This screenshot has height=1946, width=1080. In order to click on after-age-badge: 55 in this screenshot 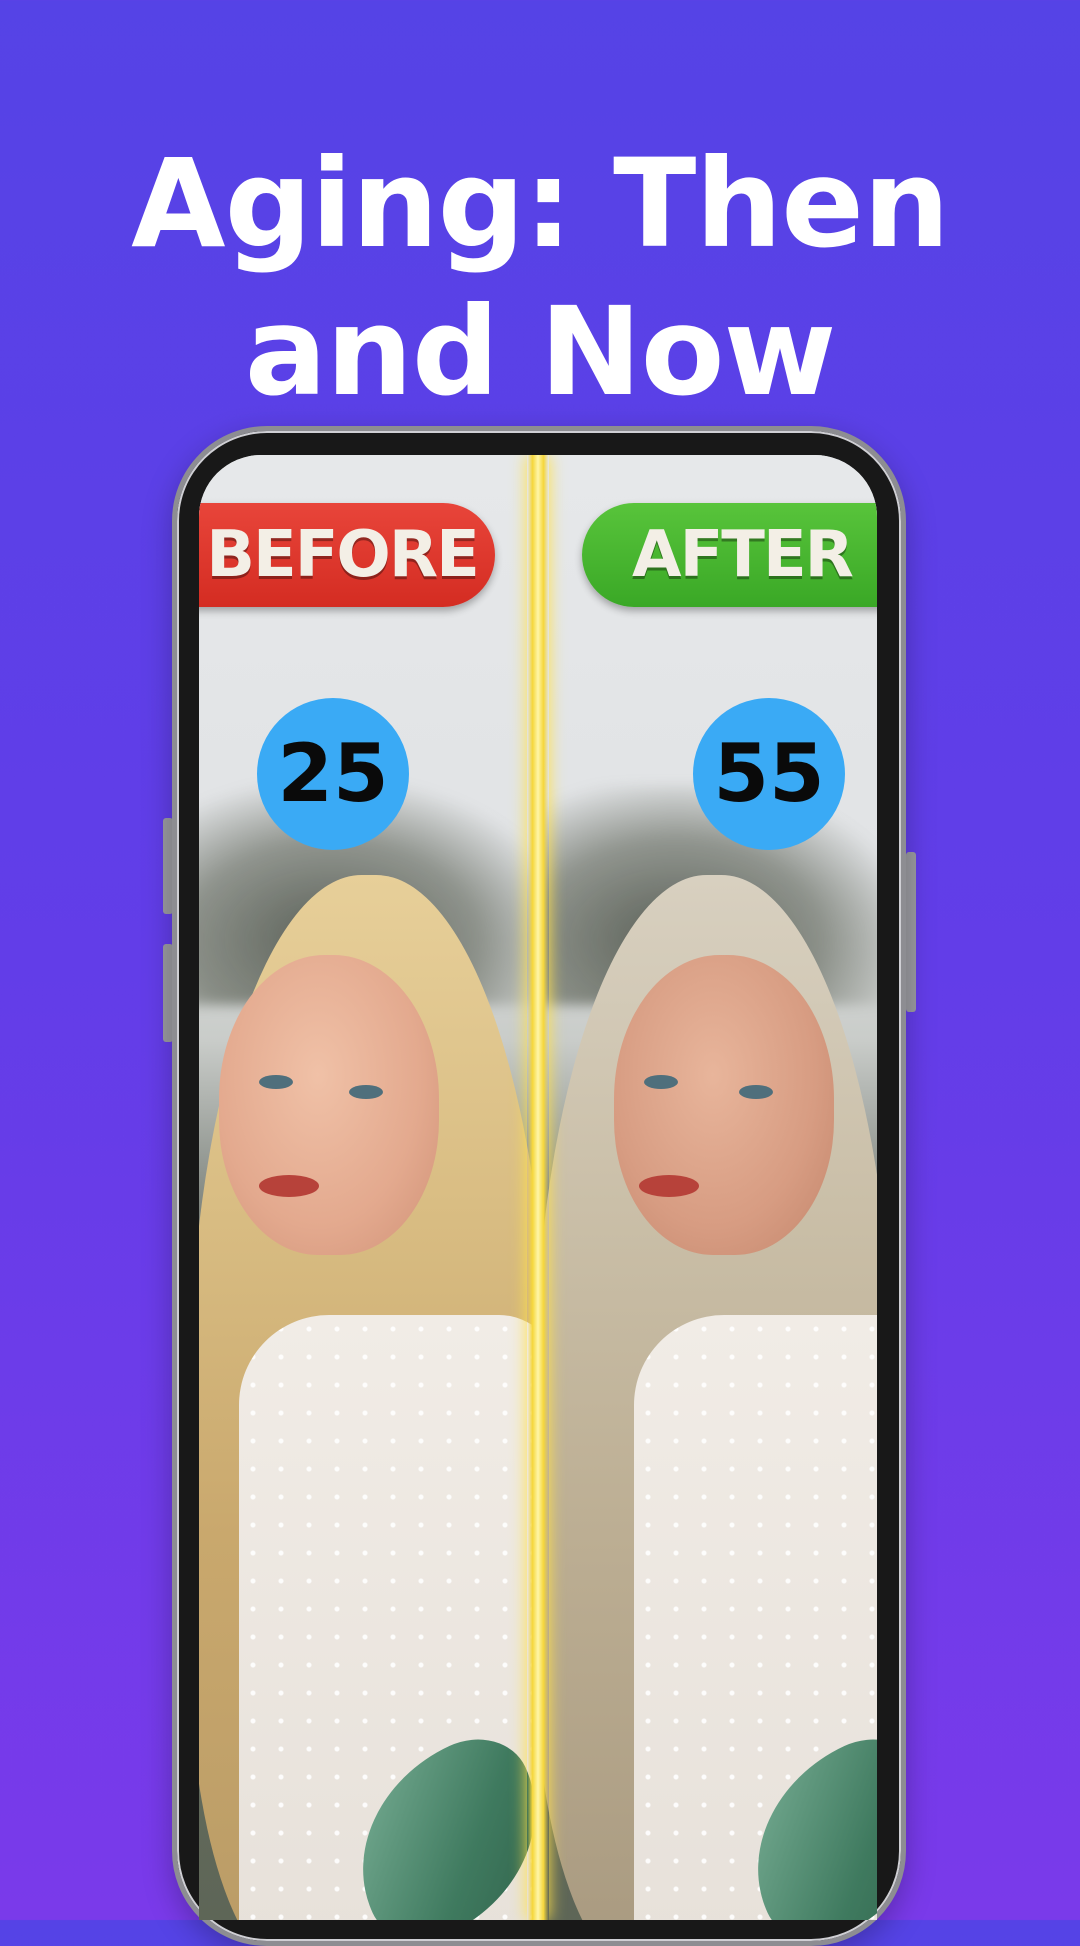, I will do `click(769, 774)`.